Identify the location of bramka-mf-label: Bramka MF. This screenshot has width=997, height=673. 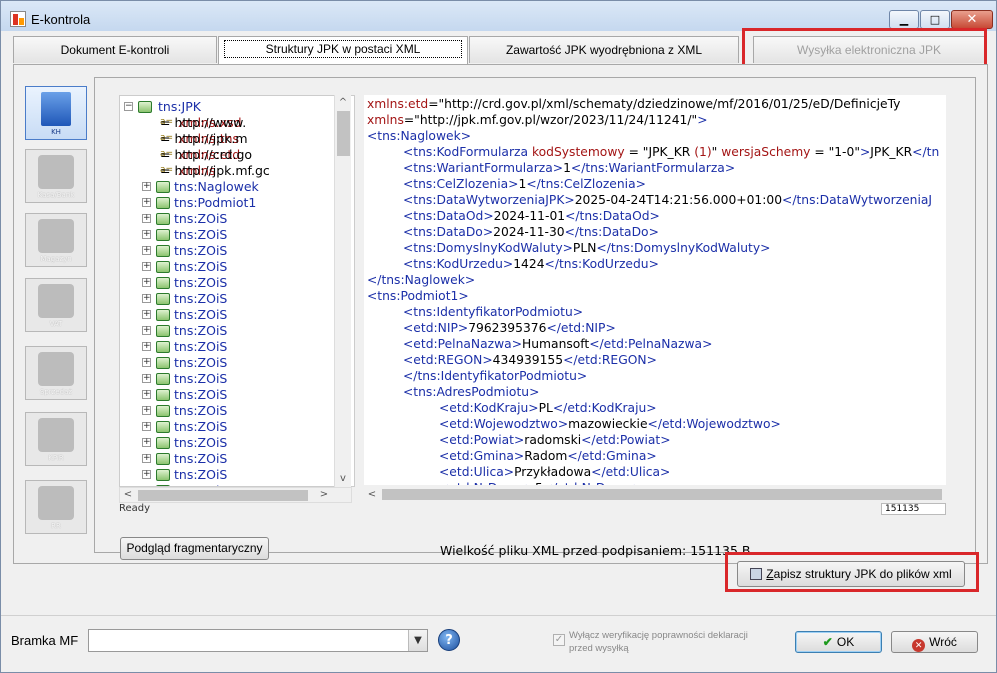
(45, 640).